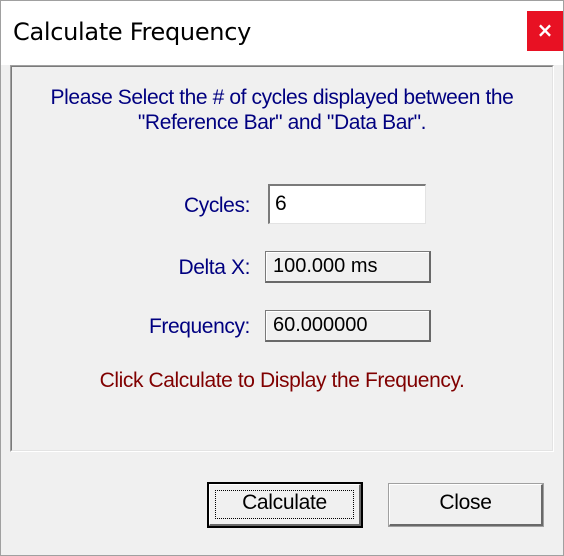 The image size is (564, 556). I want to click on frequency-value: 60.000000, so click(348, 326).